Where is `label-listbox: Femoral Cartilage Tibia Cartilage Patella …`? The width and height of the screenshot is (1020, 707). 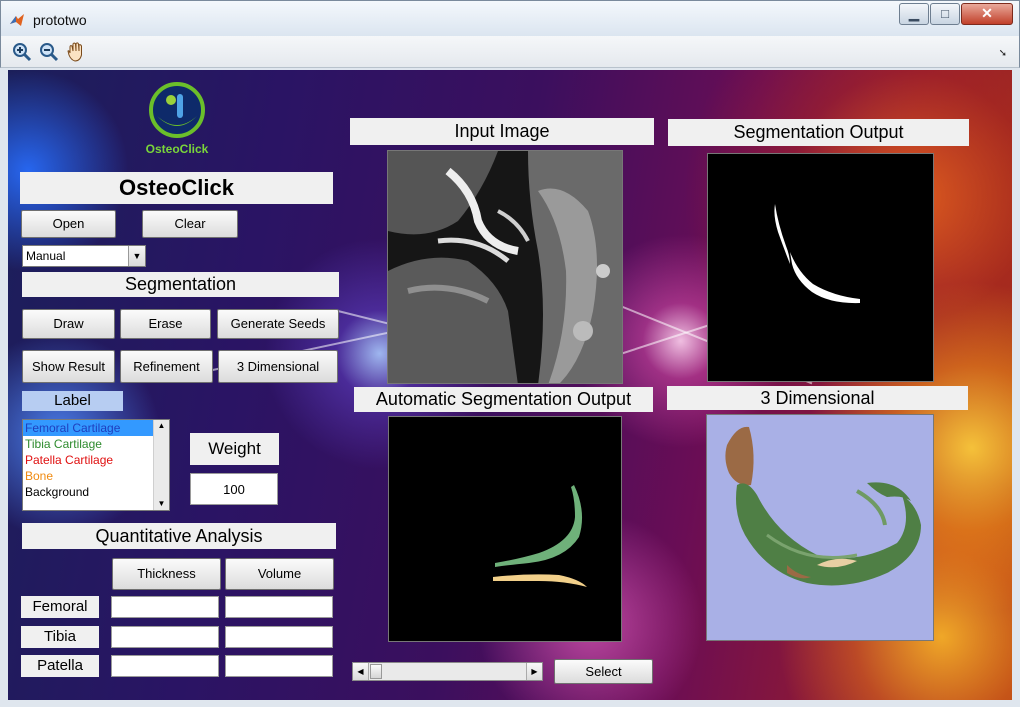 label-listbox: Femoral Cartilage Tibia Cartilage Patella … is located at coordinates (96, 465).